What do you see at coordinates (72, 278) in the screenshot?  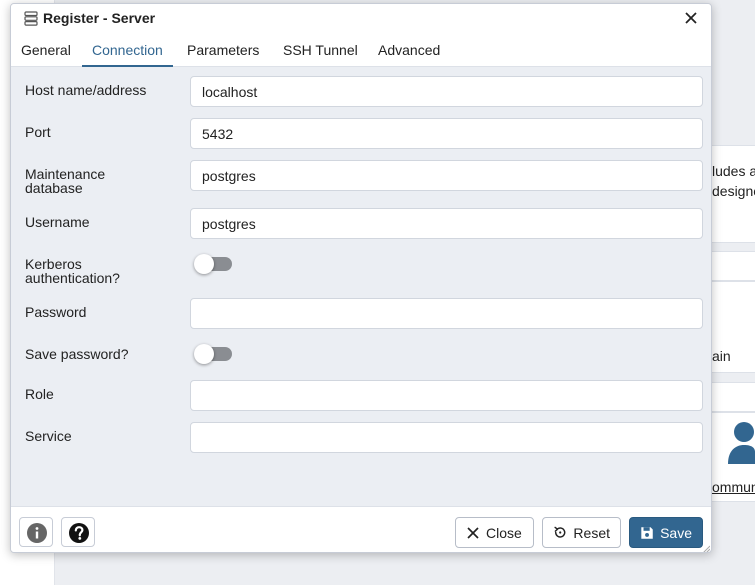 I see `kerberos-label-line: authentication?` at bounding box center [72, 278].